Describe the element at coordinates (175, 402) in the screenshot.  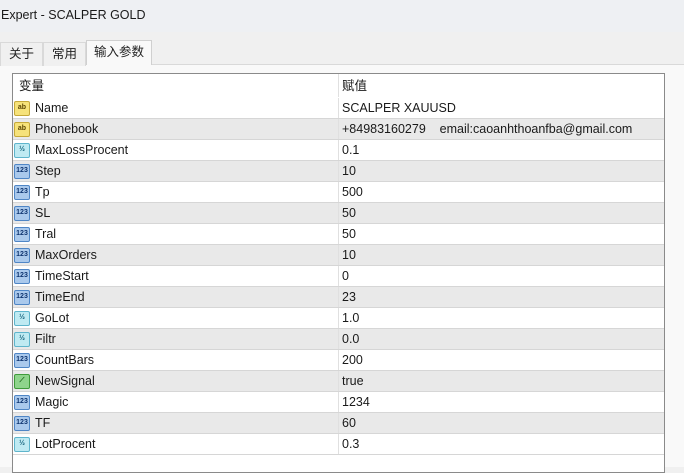
I see `variable-cell: 123 Magic` at that location.